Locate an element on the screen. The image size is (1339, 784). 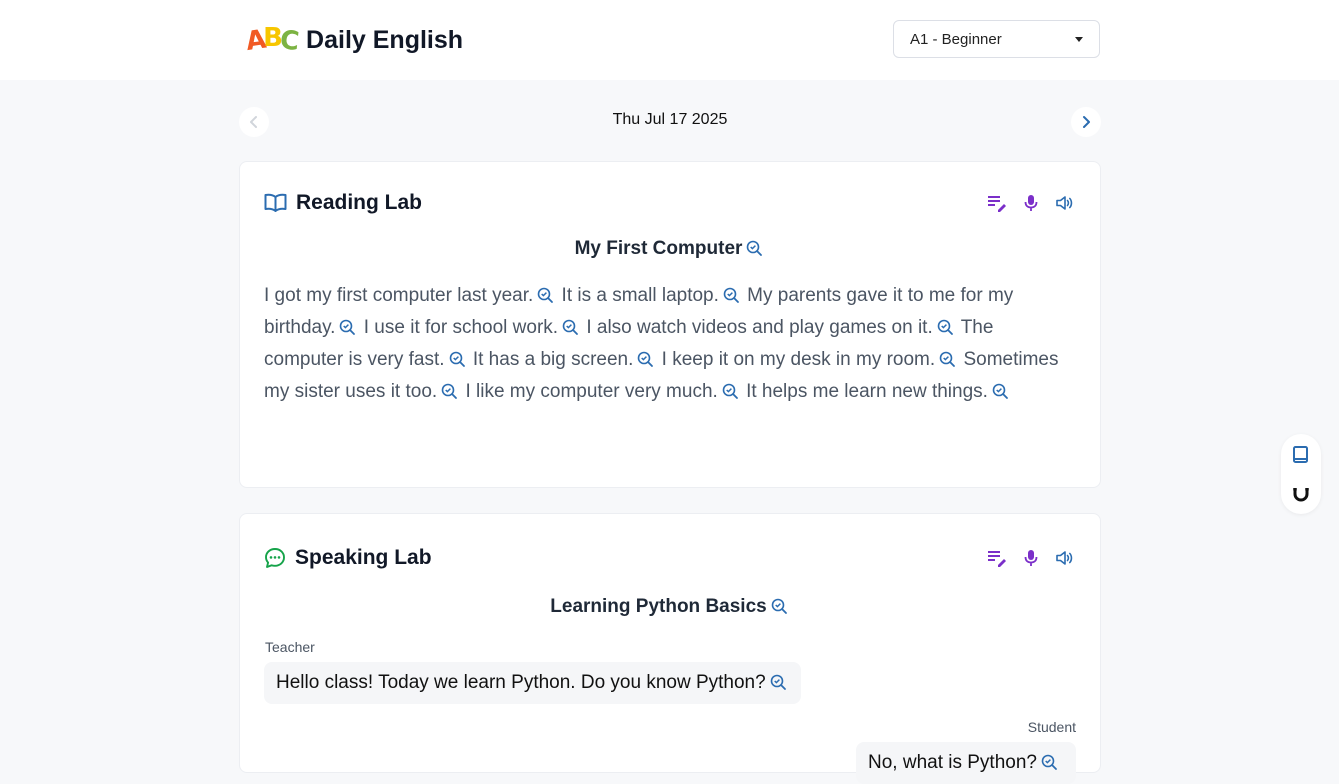
speaking-lab-header: Speaking Lab is located at coordinates (670, 558).